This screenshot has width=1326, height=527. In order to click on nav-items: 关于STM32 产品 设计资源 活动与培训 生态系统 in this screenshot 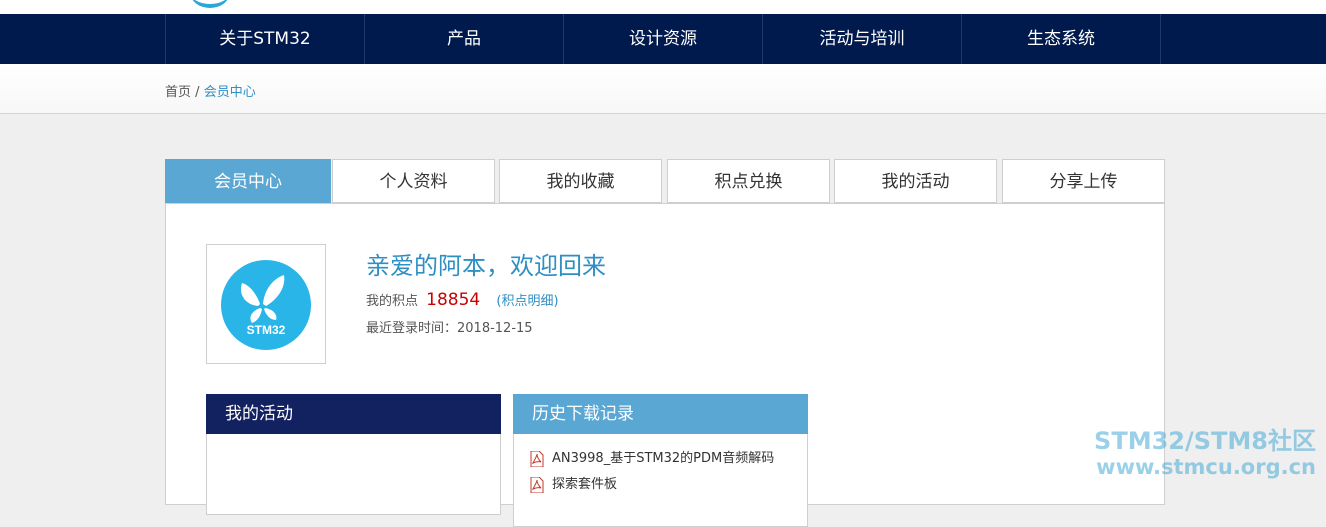, I will do `click(663, 39)`.